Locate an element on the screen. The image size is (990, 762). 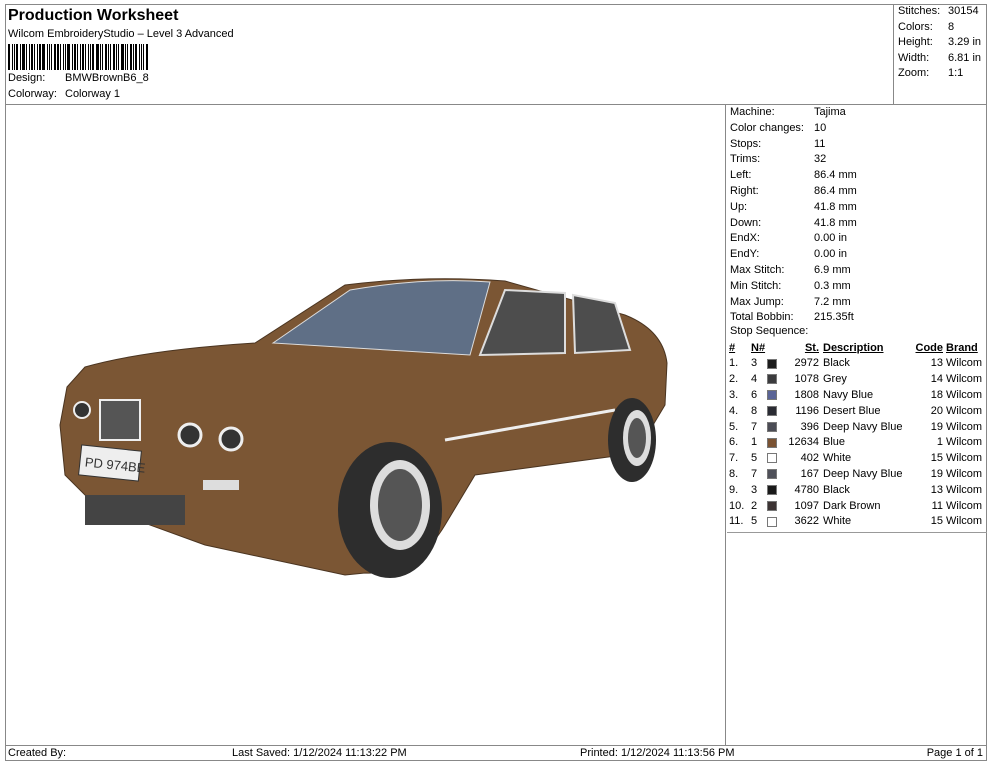
table-row: 7. 5 402 White 15 Wilcom is located at coordinates (858, 458).